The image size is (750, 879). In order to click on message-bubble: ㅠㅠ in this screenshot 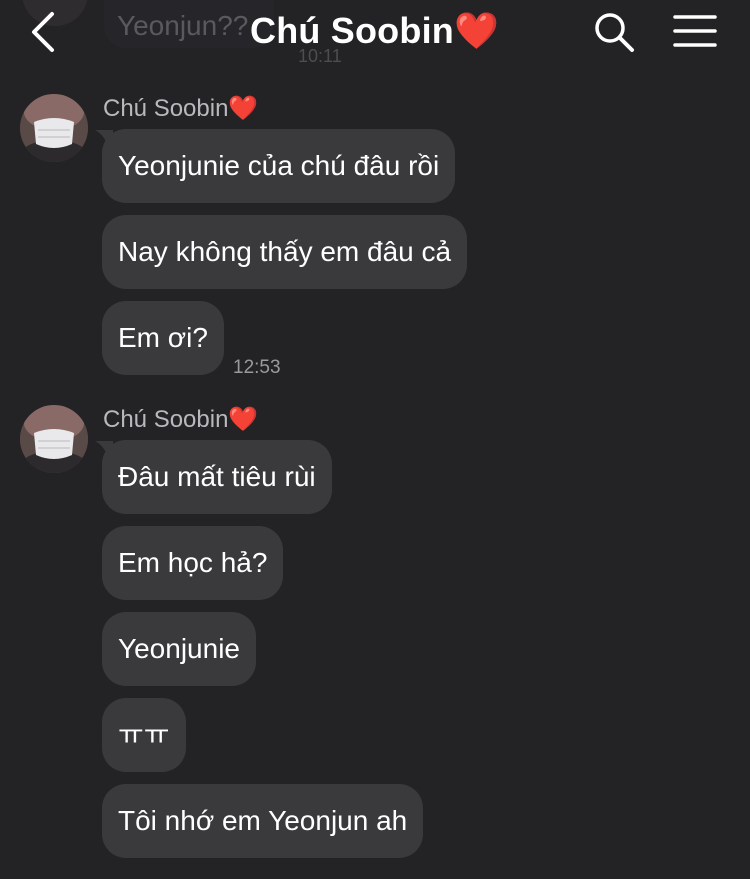, I will do `click(144, 735)`.